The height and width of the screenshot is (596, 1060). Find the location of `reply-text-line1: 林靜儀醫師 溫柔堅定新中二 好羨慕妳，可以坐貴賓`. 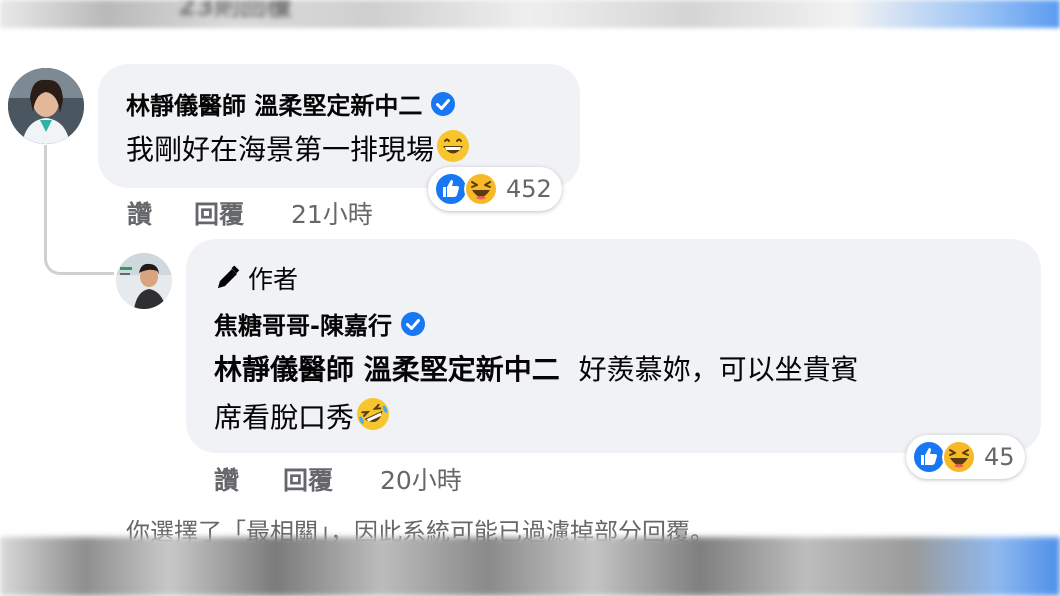

reply-text-line1: 林靜儀醫師 溫柔堅定新中二 好羨慕妳，可以坐貴賓 is located at coordinates (536, 368).